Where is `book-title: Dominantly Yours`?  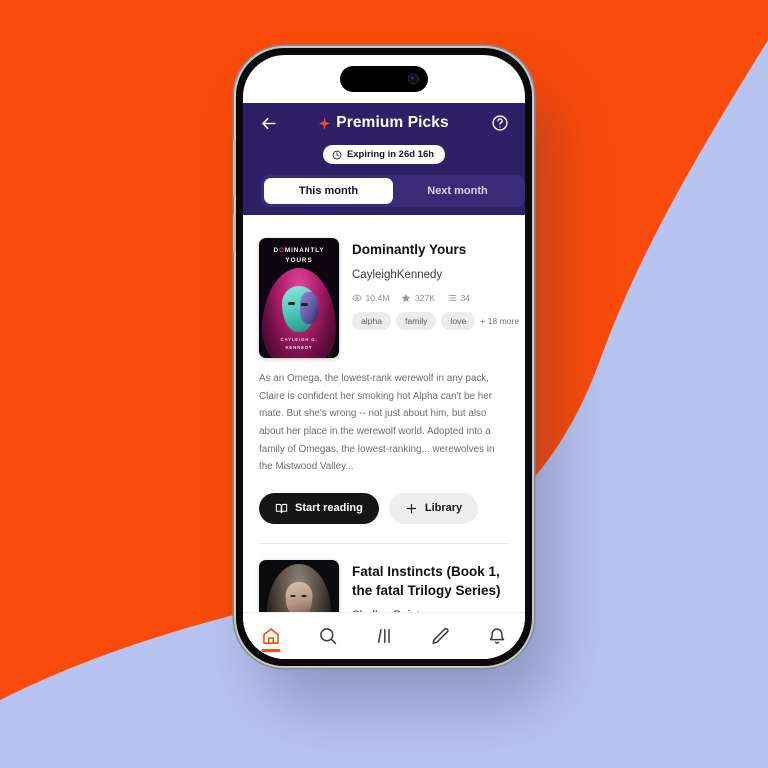
book-title: Dominantly Yours is located at coordinates (430, 250).